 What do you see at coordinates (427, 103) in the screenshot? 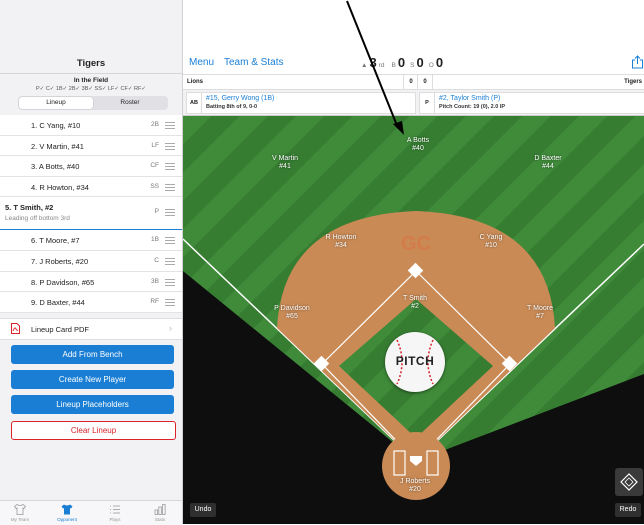
I see `pitcher-tag: P` at bounding box center [427, 103].